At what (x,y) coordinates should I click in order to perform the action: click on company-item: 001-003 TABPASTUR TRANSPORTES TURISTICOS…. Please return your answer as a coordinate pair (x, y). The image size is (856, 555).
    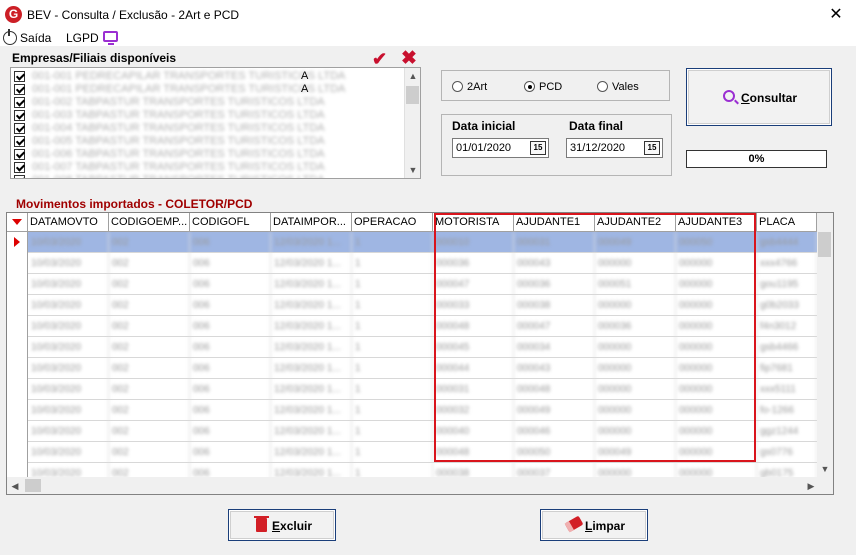
    Looking at the image, I should click on (209, 115).